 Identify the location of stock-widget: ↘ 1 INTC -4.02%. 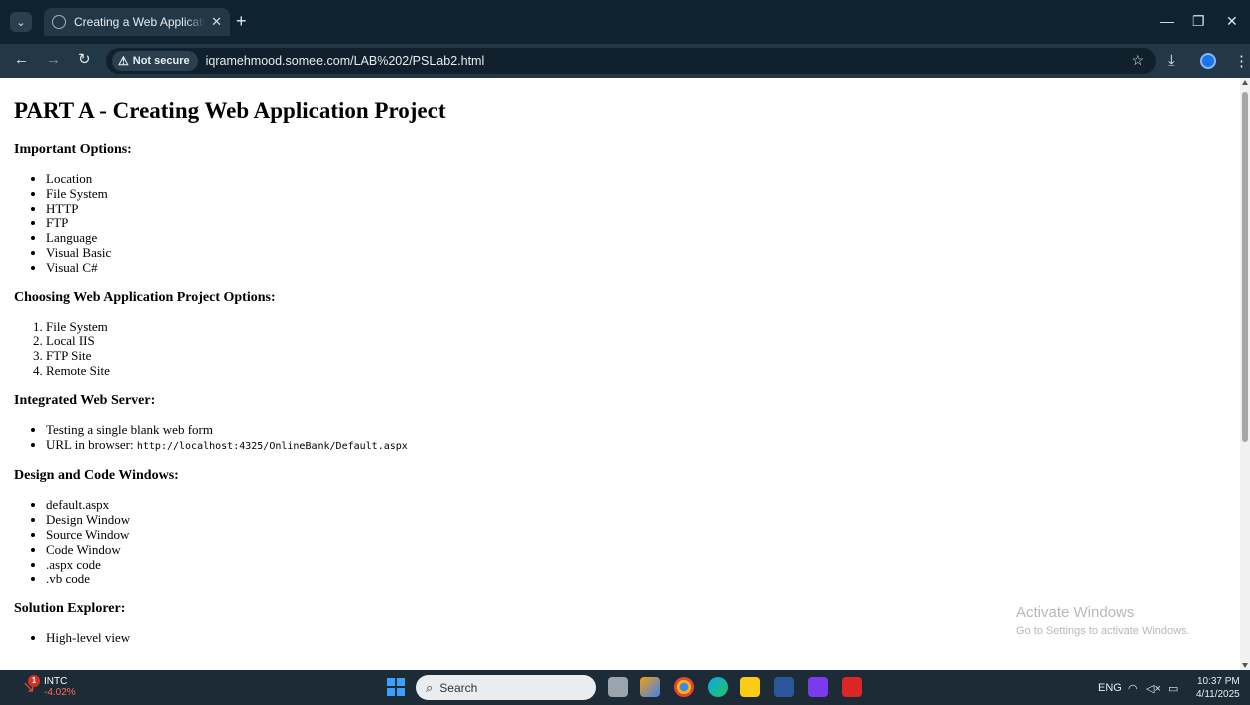
(49, 686).